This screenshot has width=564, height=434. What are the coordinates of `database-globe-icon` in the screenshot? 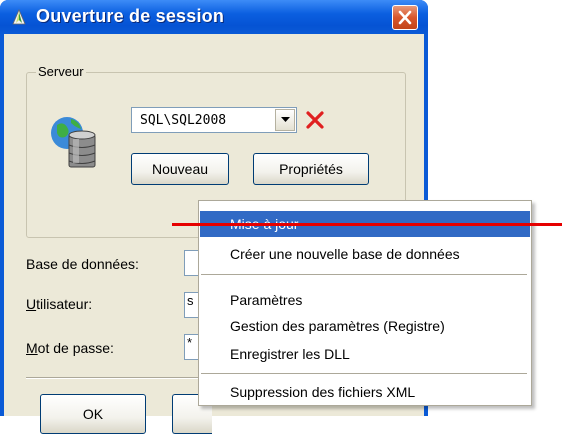 It's located at (73, 142).